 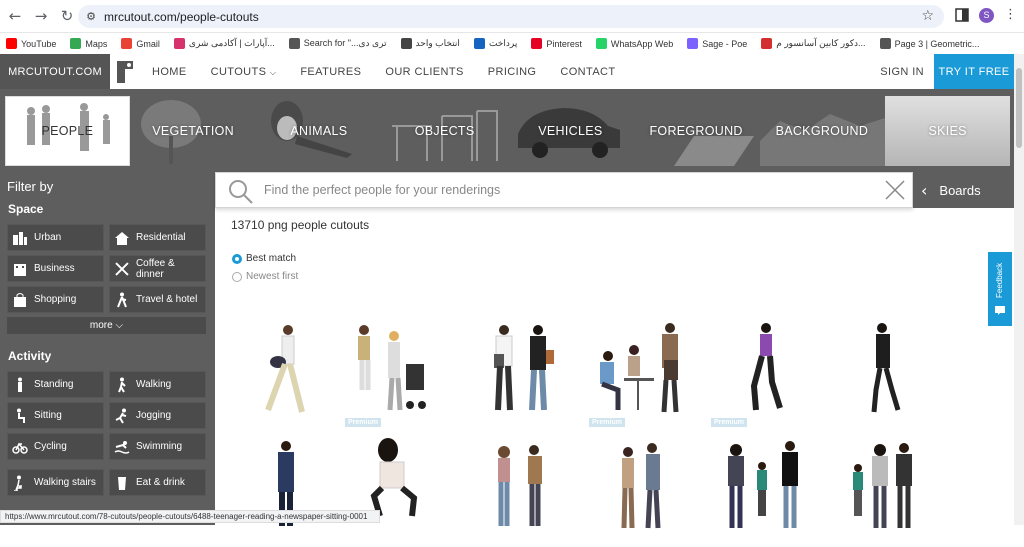 What do you see at coordinates (444, 131) in the screenshot?
I see `category-objects: OBJECTS` at bounding box center [444, 131].